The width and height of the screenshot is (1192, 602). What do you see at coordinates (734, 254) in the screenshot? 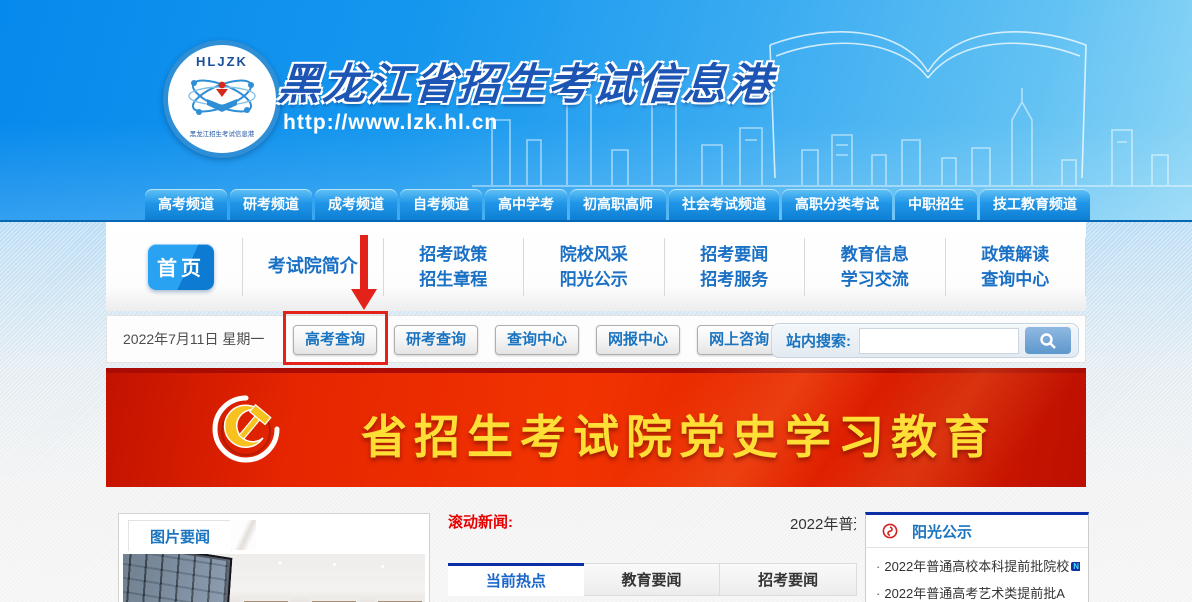
I see `nav-item-label: 招考要闻` at bounding box center [734, 254].